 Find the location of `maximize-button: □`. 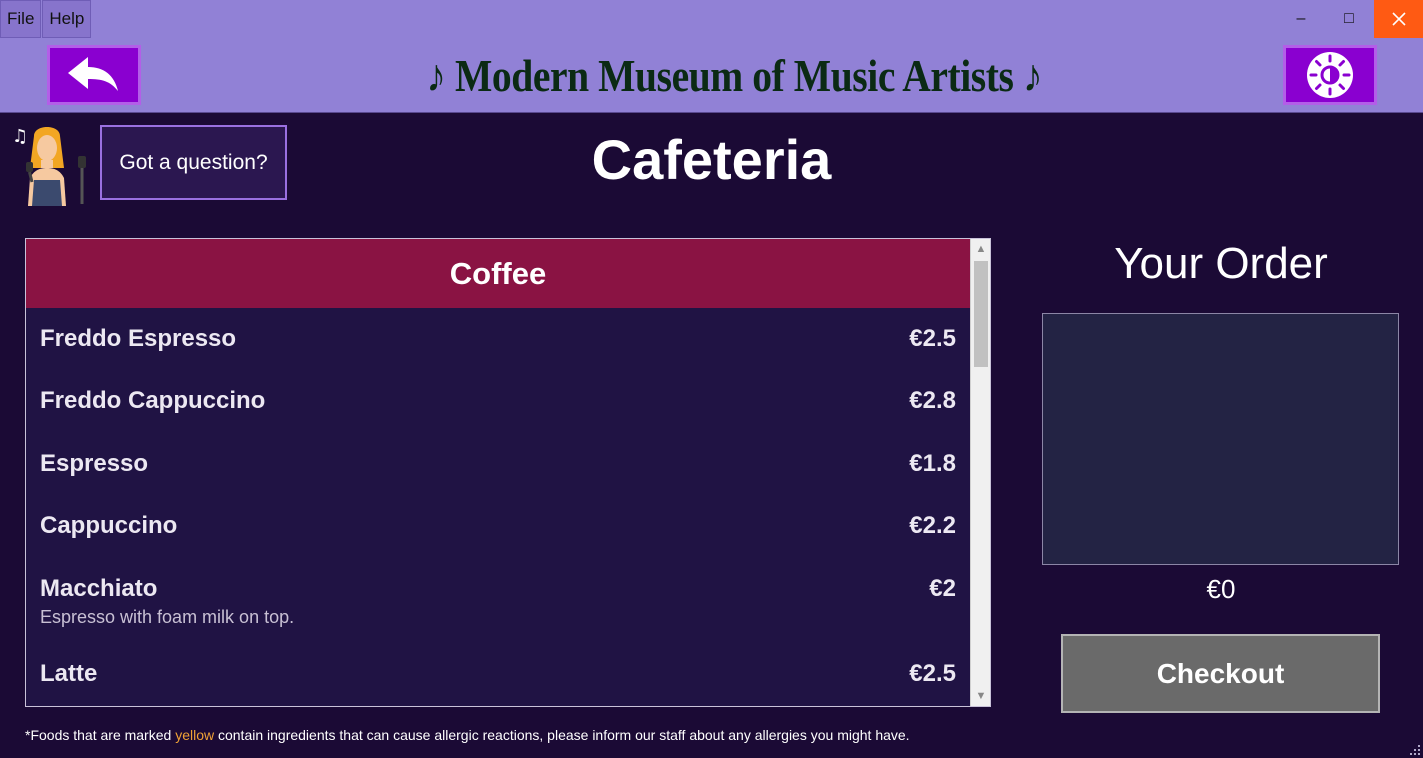

maximize-button: □ is located at coordinates (1349, 19).